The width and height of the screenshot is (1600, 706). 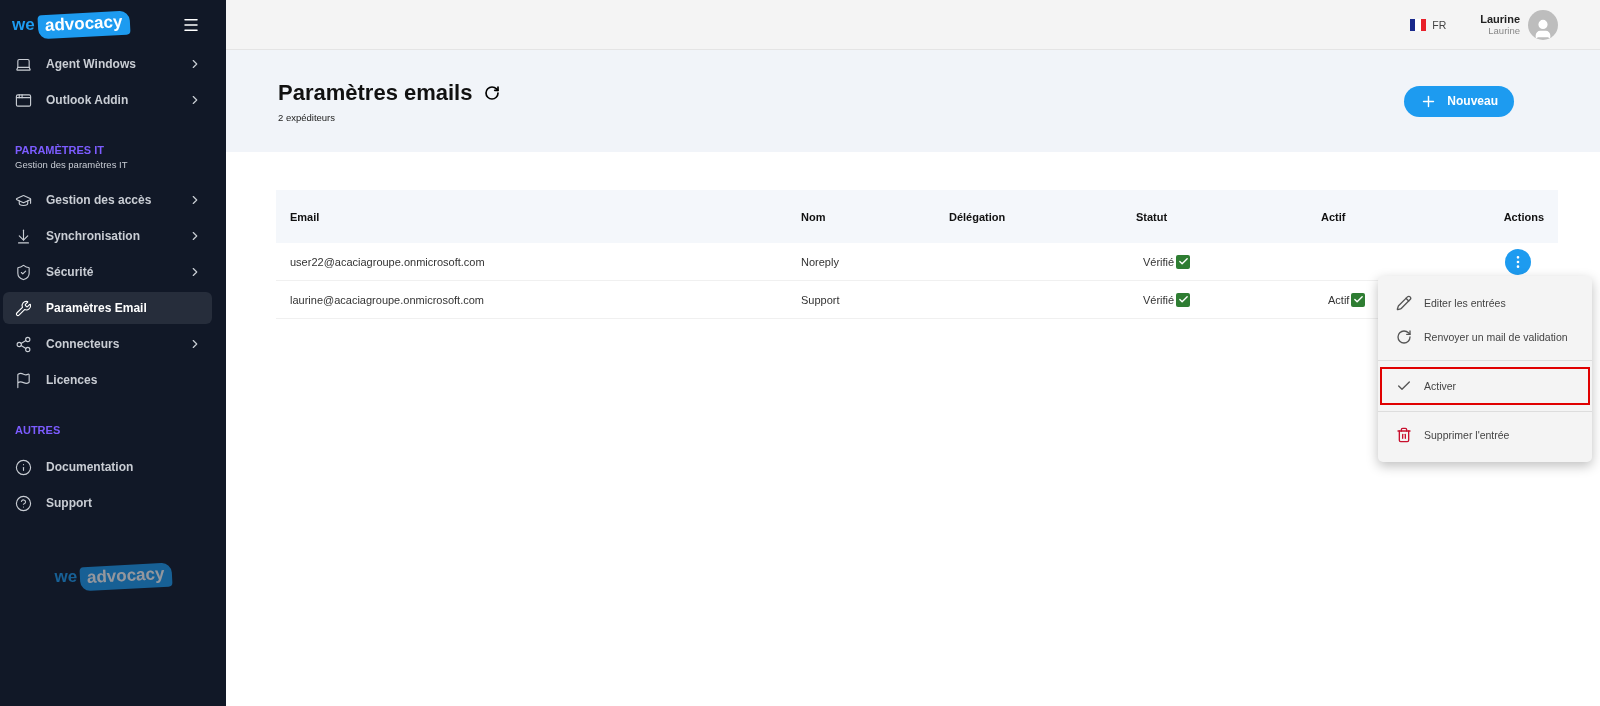 I want to click on section-title: PARAMÈTRES IT, so click(x=60, y=150).